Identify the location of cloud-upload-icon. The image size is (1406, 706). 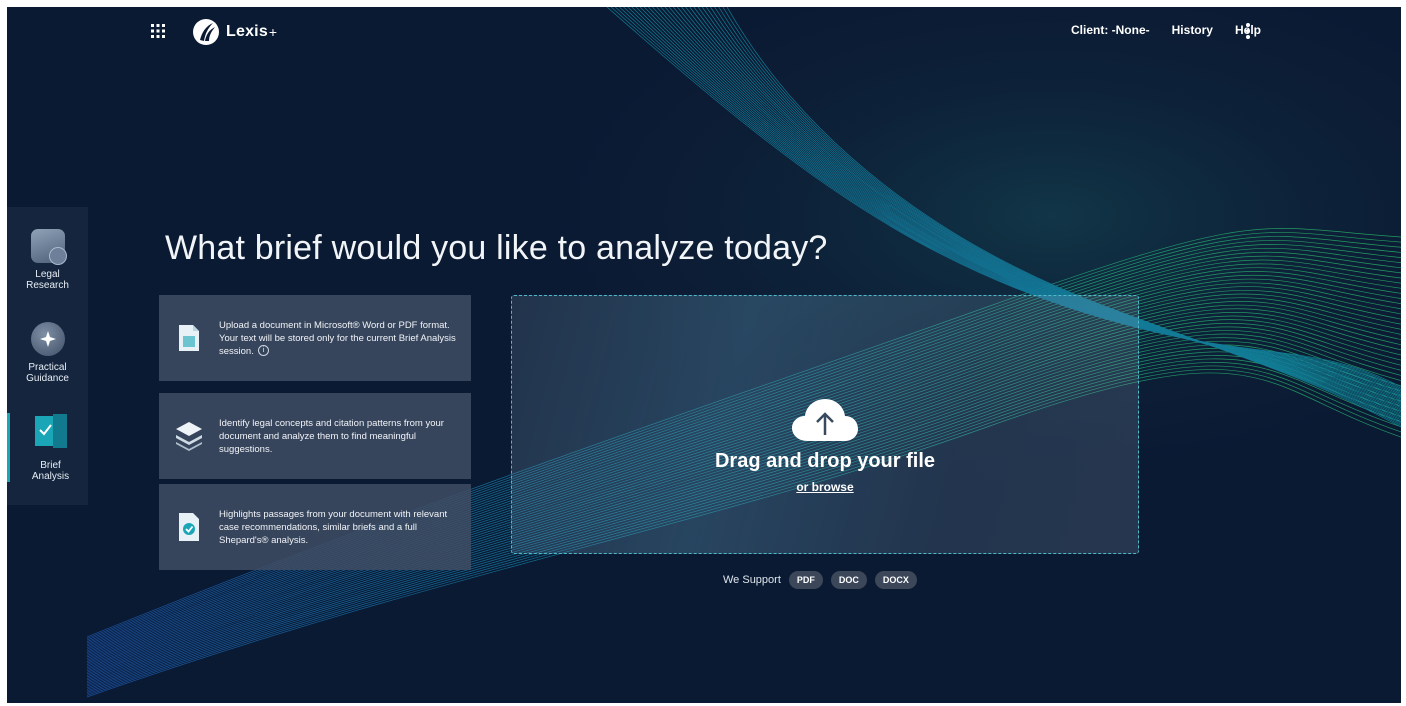
(825, 420).